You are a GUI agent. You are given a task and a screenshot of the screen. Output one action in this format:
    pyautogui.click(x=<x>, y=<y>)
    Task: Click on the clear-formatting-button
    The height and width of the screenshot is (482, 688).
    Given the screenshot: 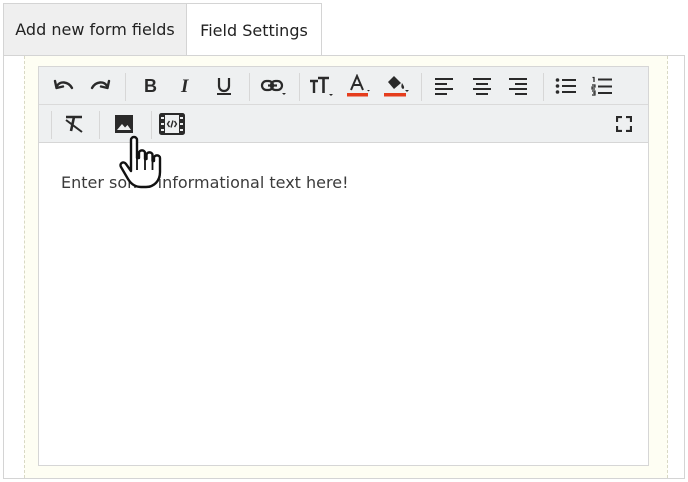 What is the action you would take?
    pyautogui.click(x=74, y=124)
    